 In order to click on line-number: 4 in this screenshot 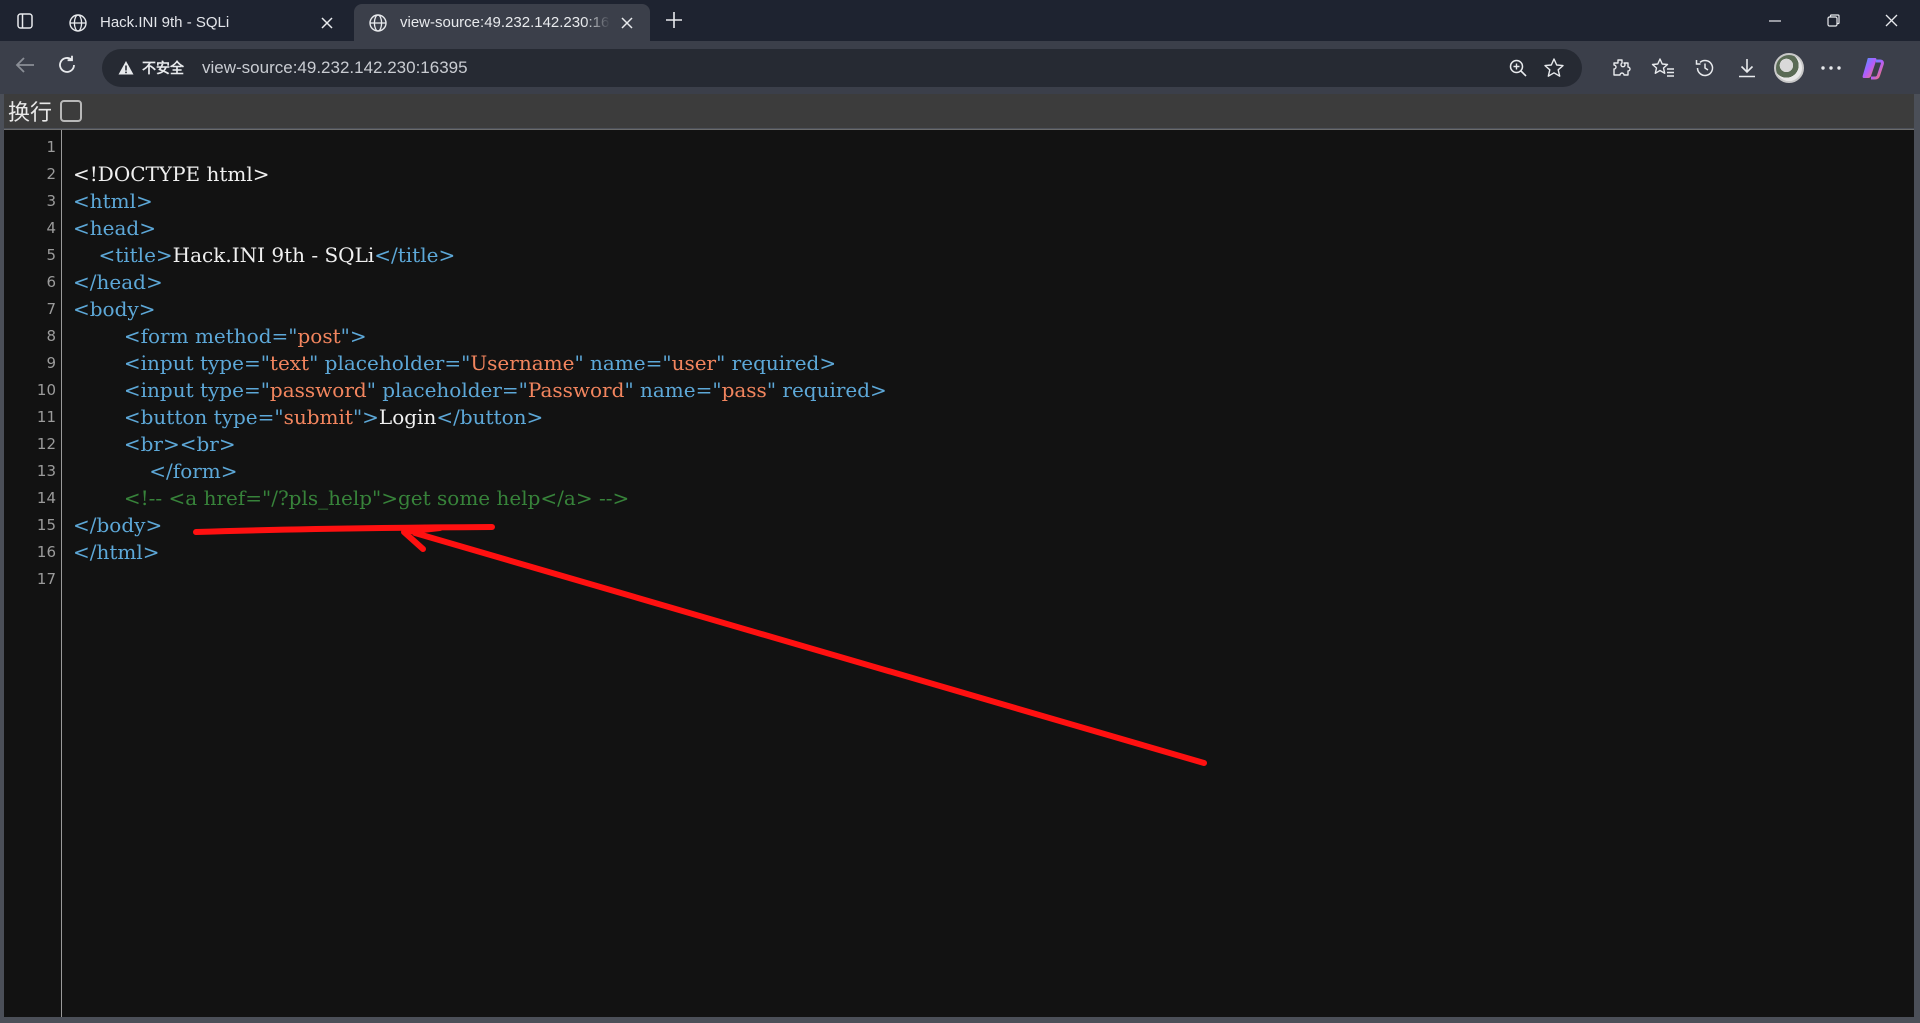, I will do `click(51, 228)`.